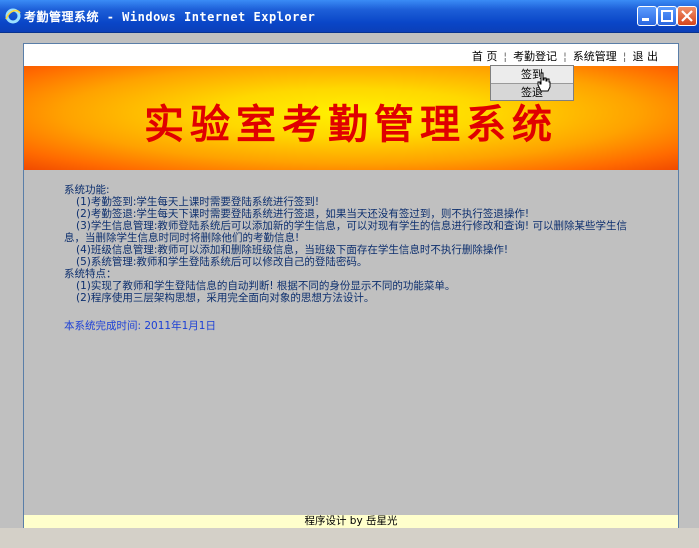 The width and height of the screenshot is (699, 548). What do you see at coordinates (225, 298) in the screenshot?
I see `feature-item: (2)程序使用三层架构思想，采用完全面向对象的思想方法设计。` at bounding box center [225, 298].